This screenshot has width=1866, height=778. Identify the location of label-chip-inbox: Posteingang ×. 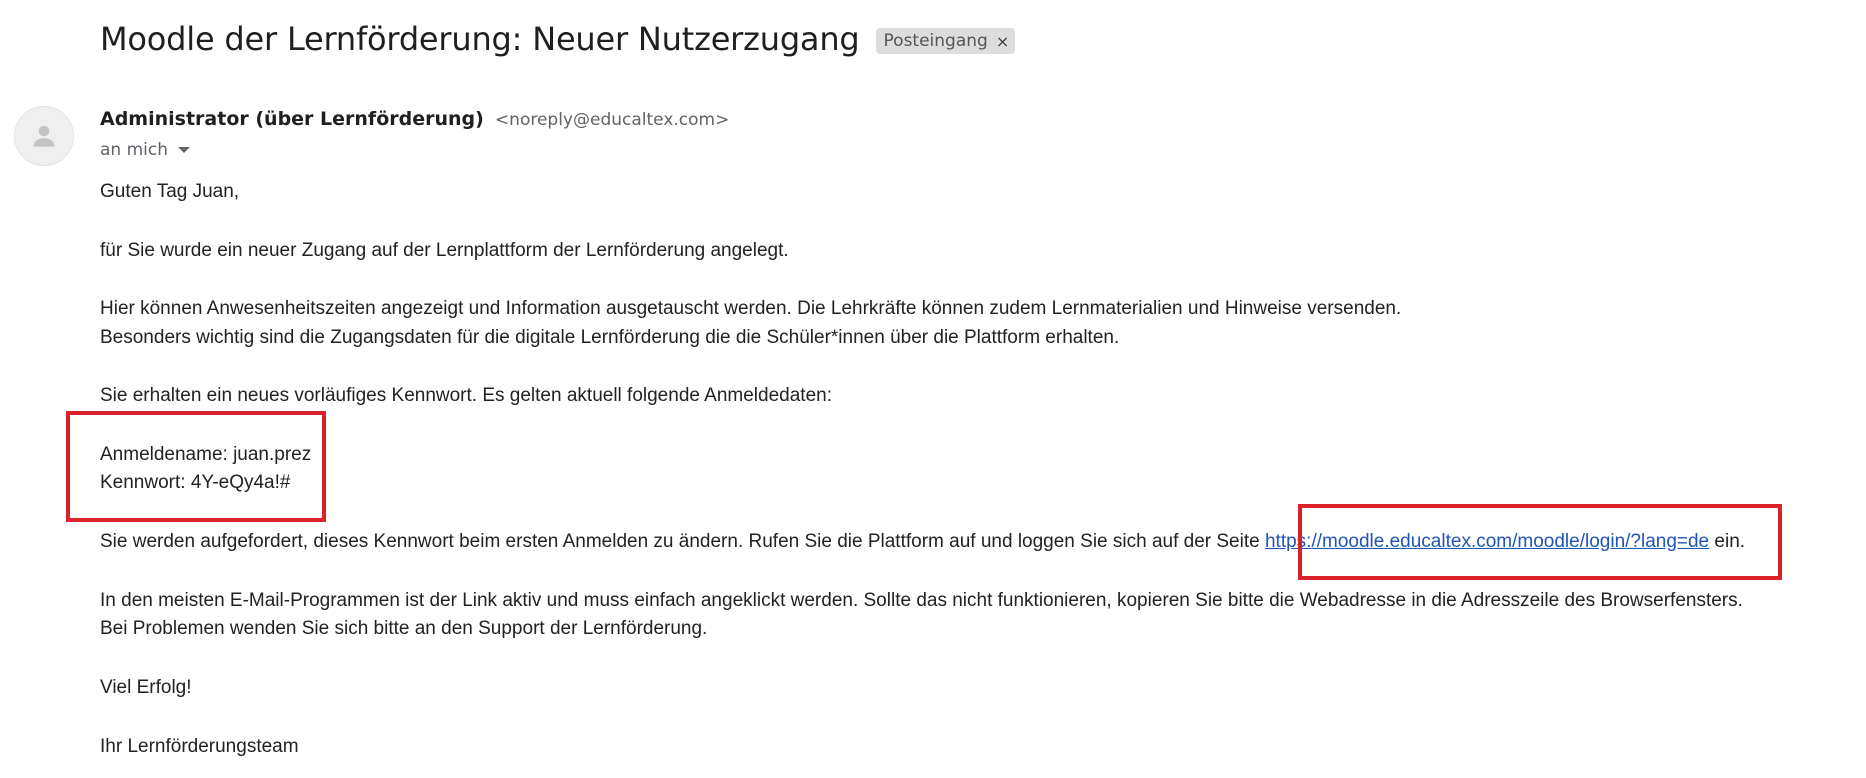
(945, 41).